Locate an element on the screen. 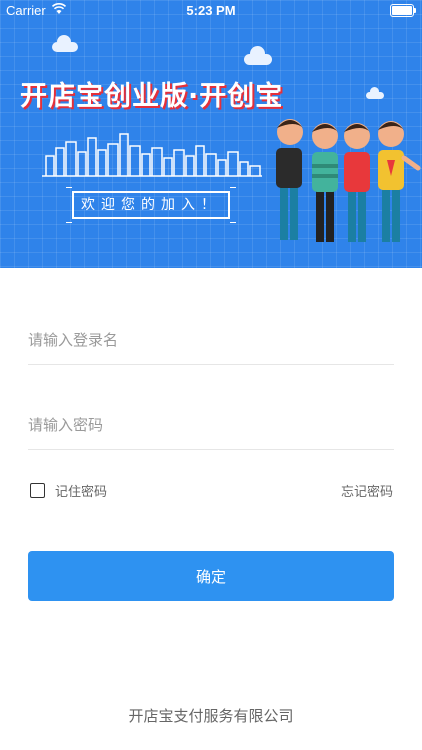 This screenshot has height=750, width=422. password-input is located at coordinates (211, 425).